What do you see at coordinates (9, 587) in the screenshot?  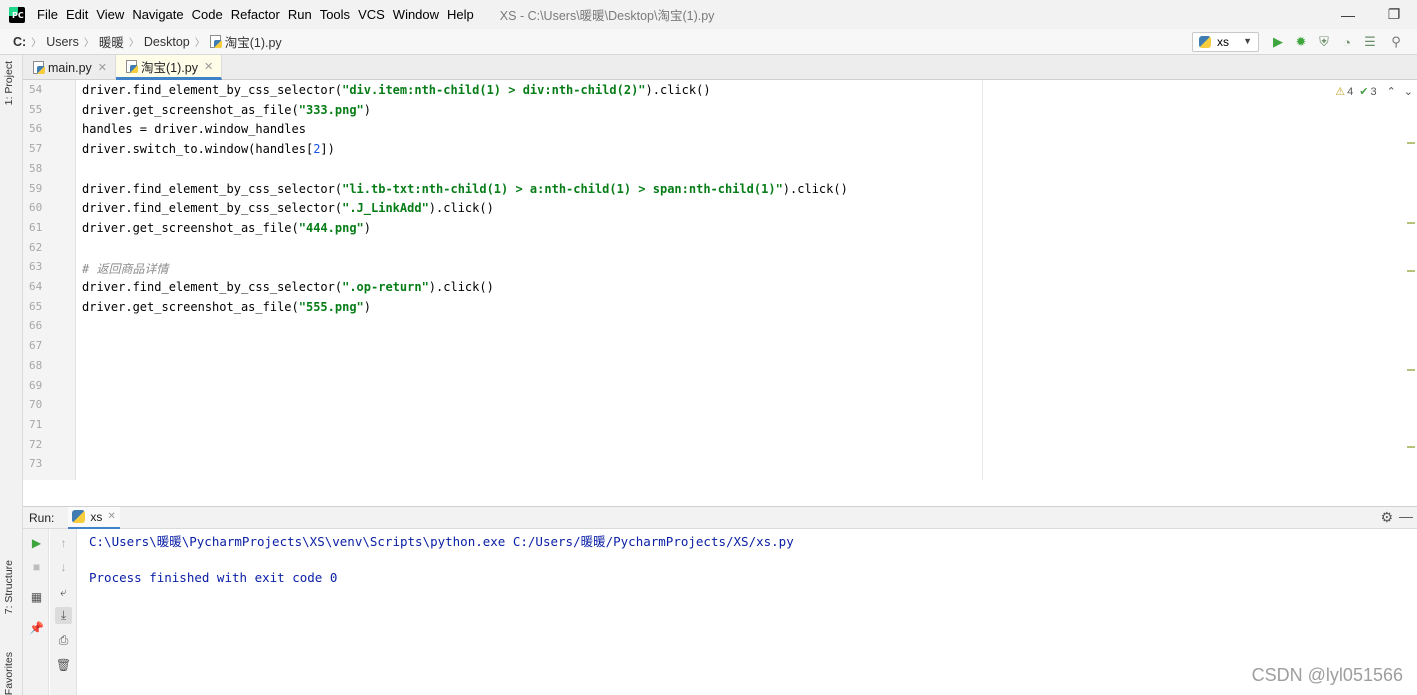 I see `structure-tool-tab: 7: Structure` at bounding box center [9, 587].